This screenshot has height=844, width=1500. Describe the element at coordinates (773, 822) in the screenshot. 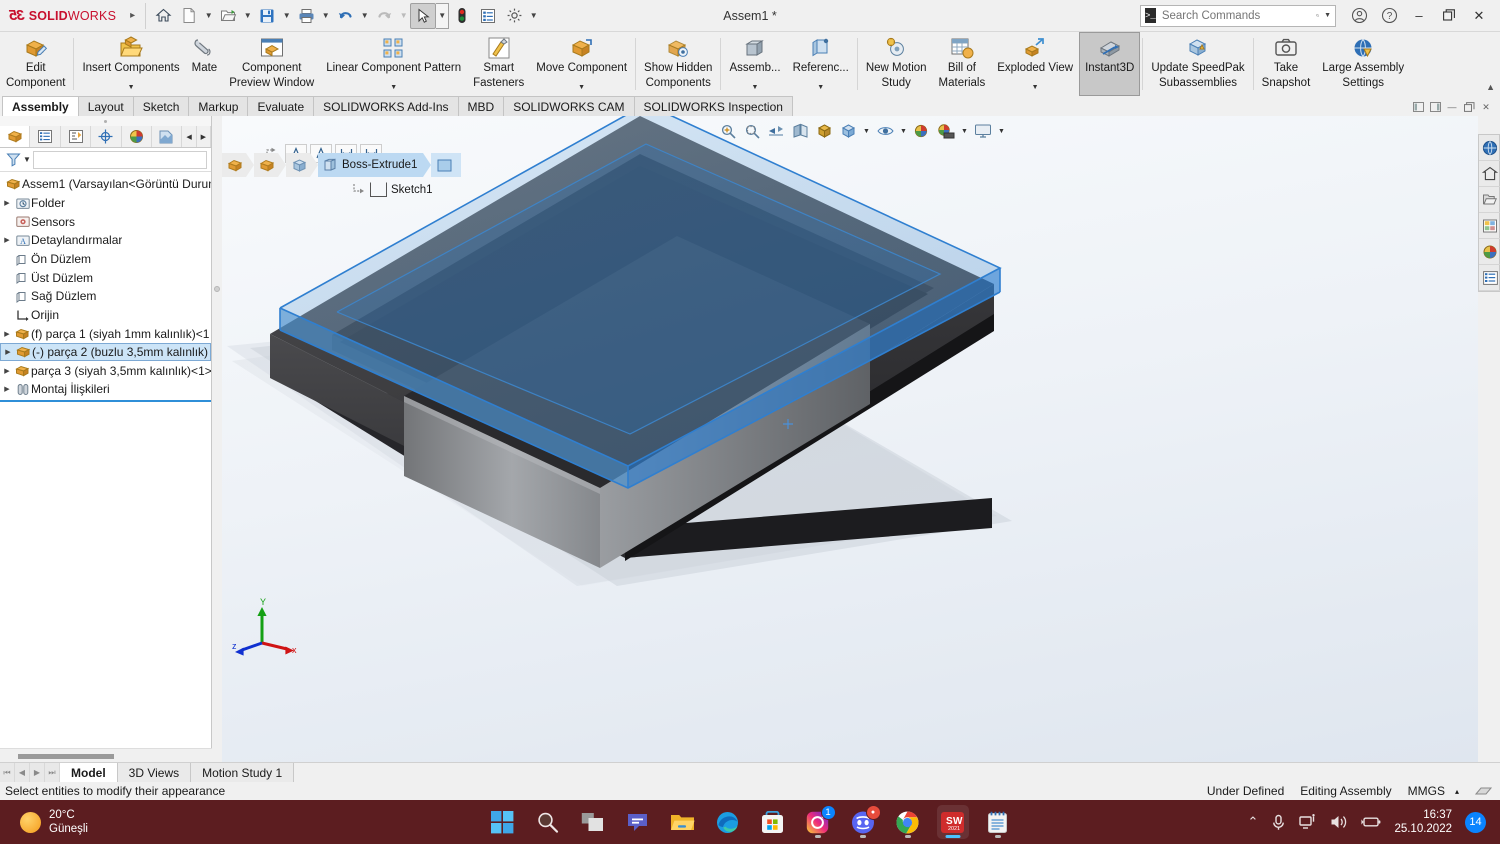

I see `microsoft-store-icon` at that location.